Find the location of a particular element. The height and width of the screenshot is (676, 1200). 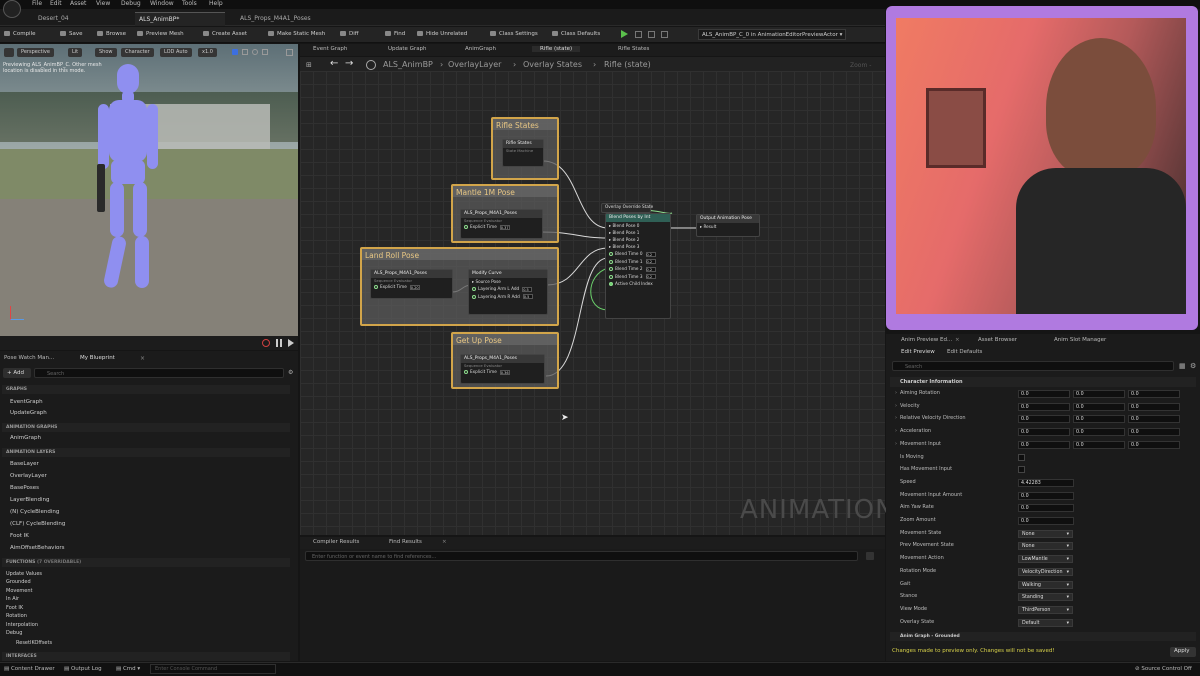

cmd-dropdown: ▤ Cmd ▾ is located at coordinates (128, 669).